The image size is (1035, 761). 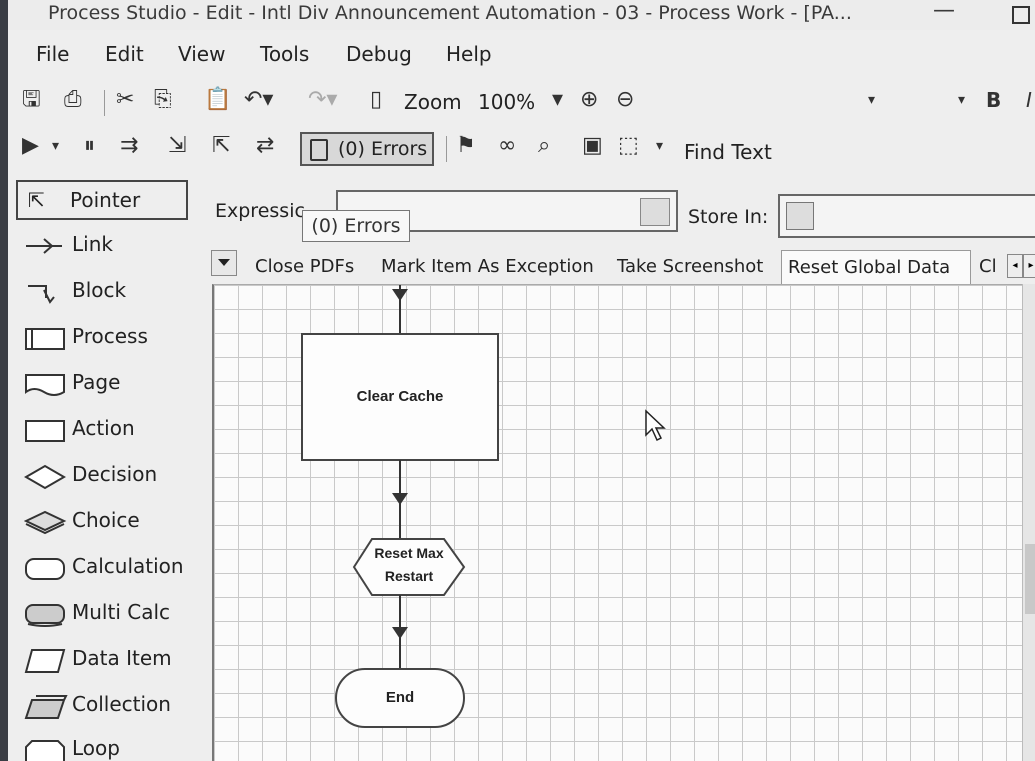 What do you see at coordinates (125, 100) in the screenshot?
I see `cut-icon: ✂` at bounding box center [125, 100].